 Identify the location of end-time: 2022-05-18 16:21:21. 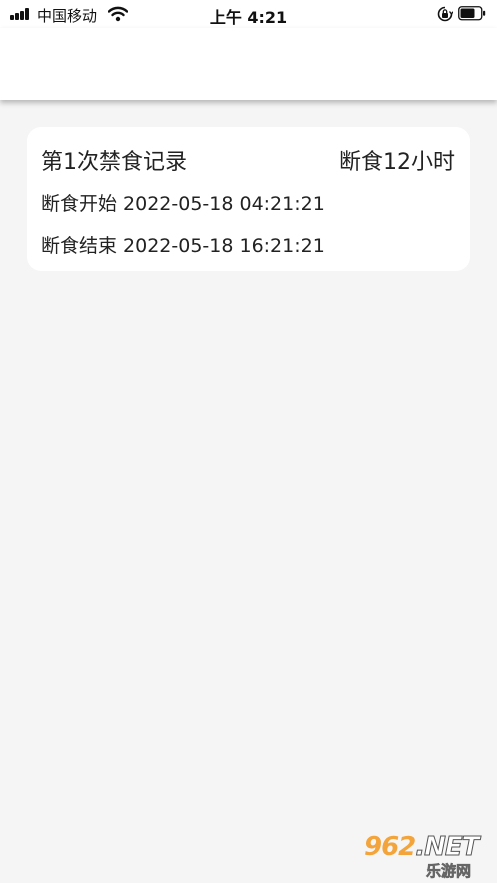
(224, 246).